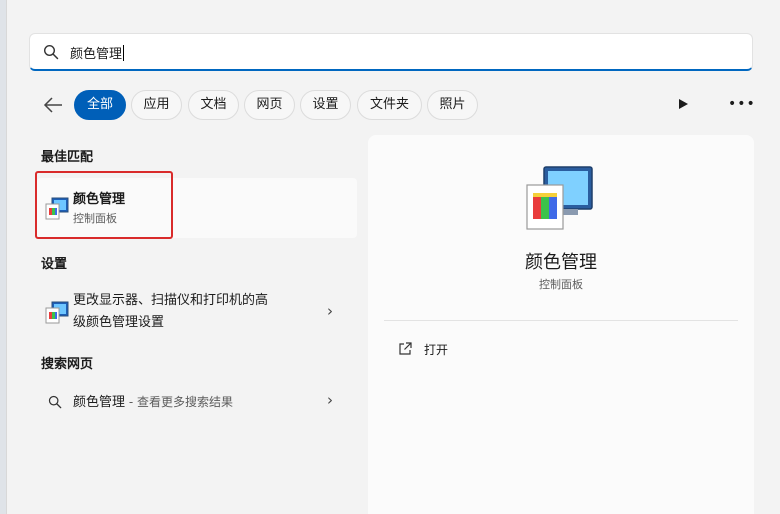  What do you see at coordinates (325, 105) in the screenshot?
I see `filter-chip-settings: 设置` at bounding box center [325, 105].